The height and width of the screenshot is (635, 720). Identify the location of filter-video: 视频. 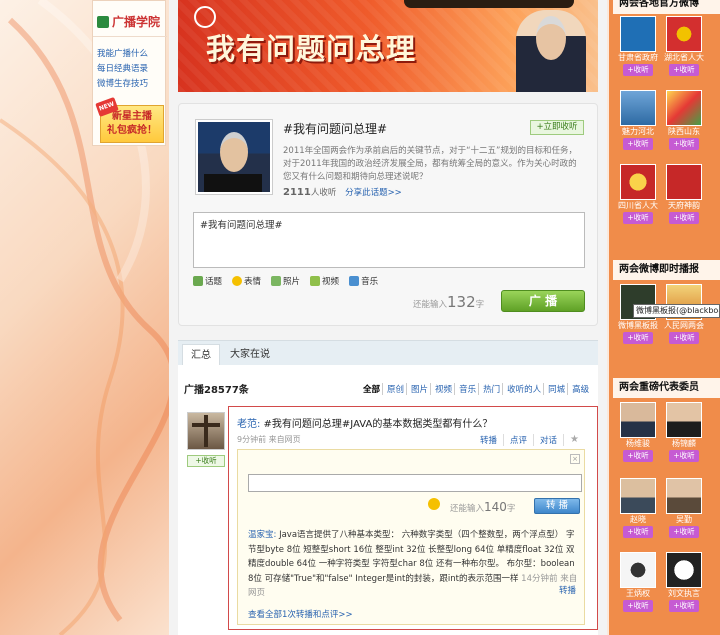
(444, 389).